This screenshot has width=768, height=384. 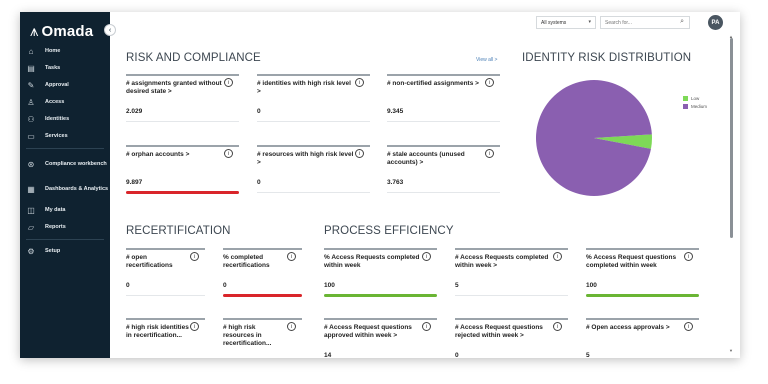 I want to click on card-value: 2.029, so click(x=134, y=111).